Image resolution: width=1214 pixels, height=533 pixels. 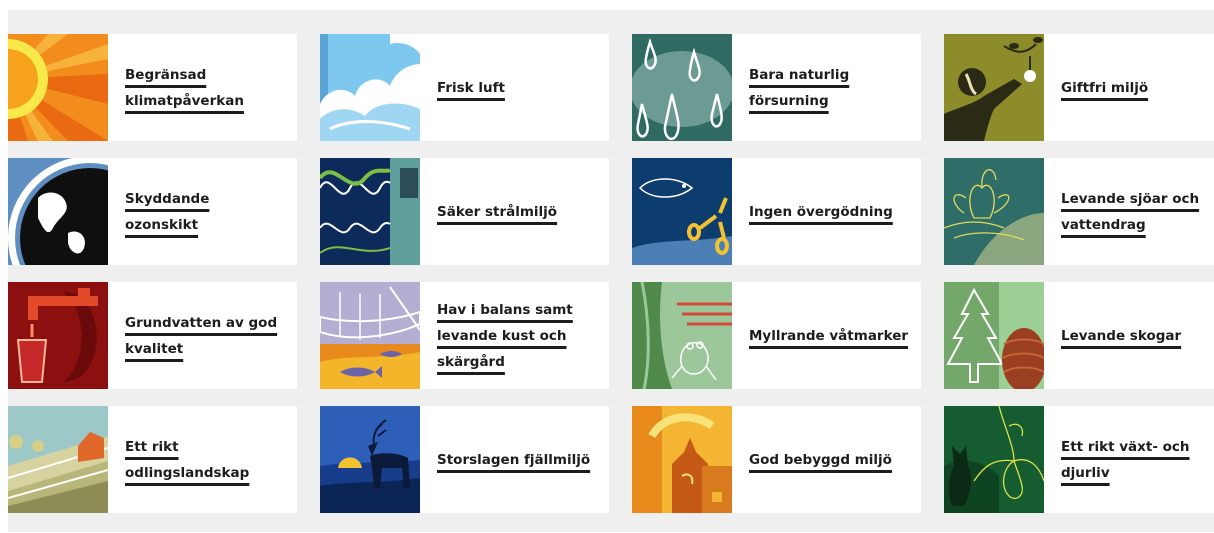 I want to click on goal-label: Frisk luft, so click(x=471, y=87).